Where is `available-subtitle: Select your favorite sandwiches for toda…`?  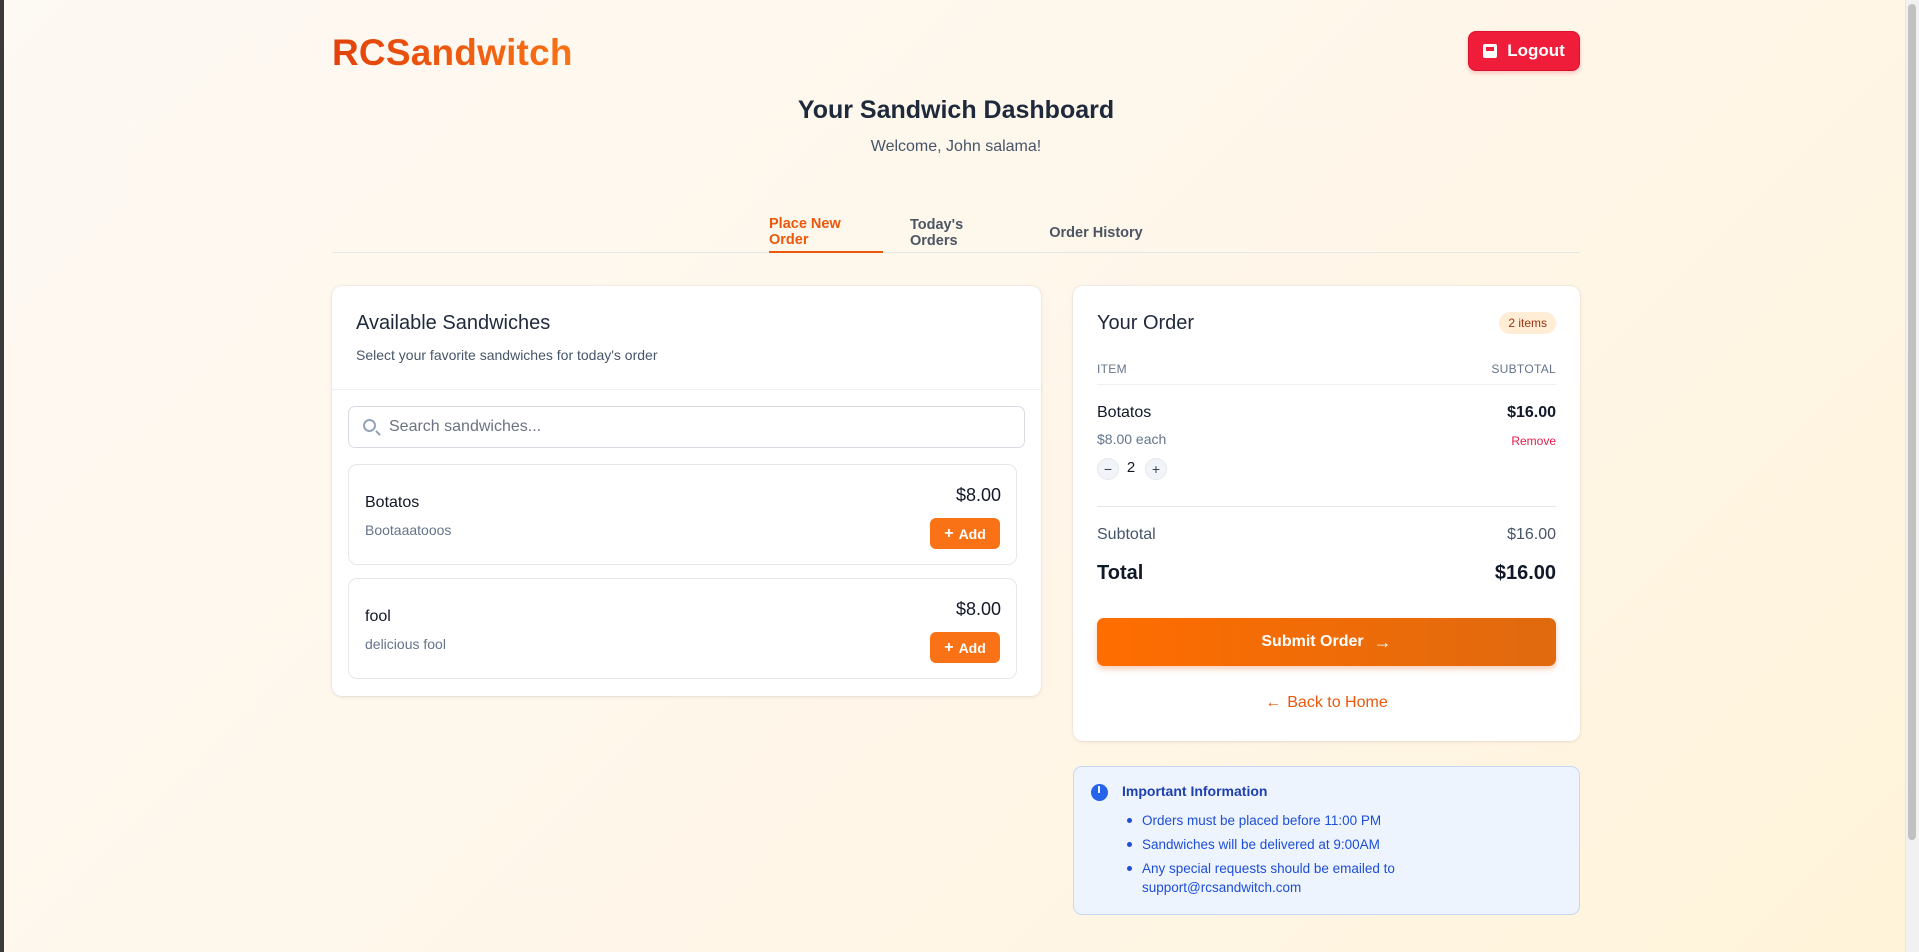
available-subtitle: Select your favorite sandwiches for toda… is located at coordinates (507, 355).